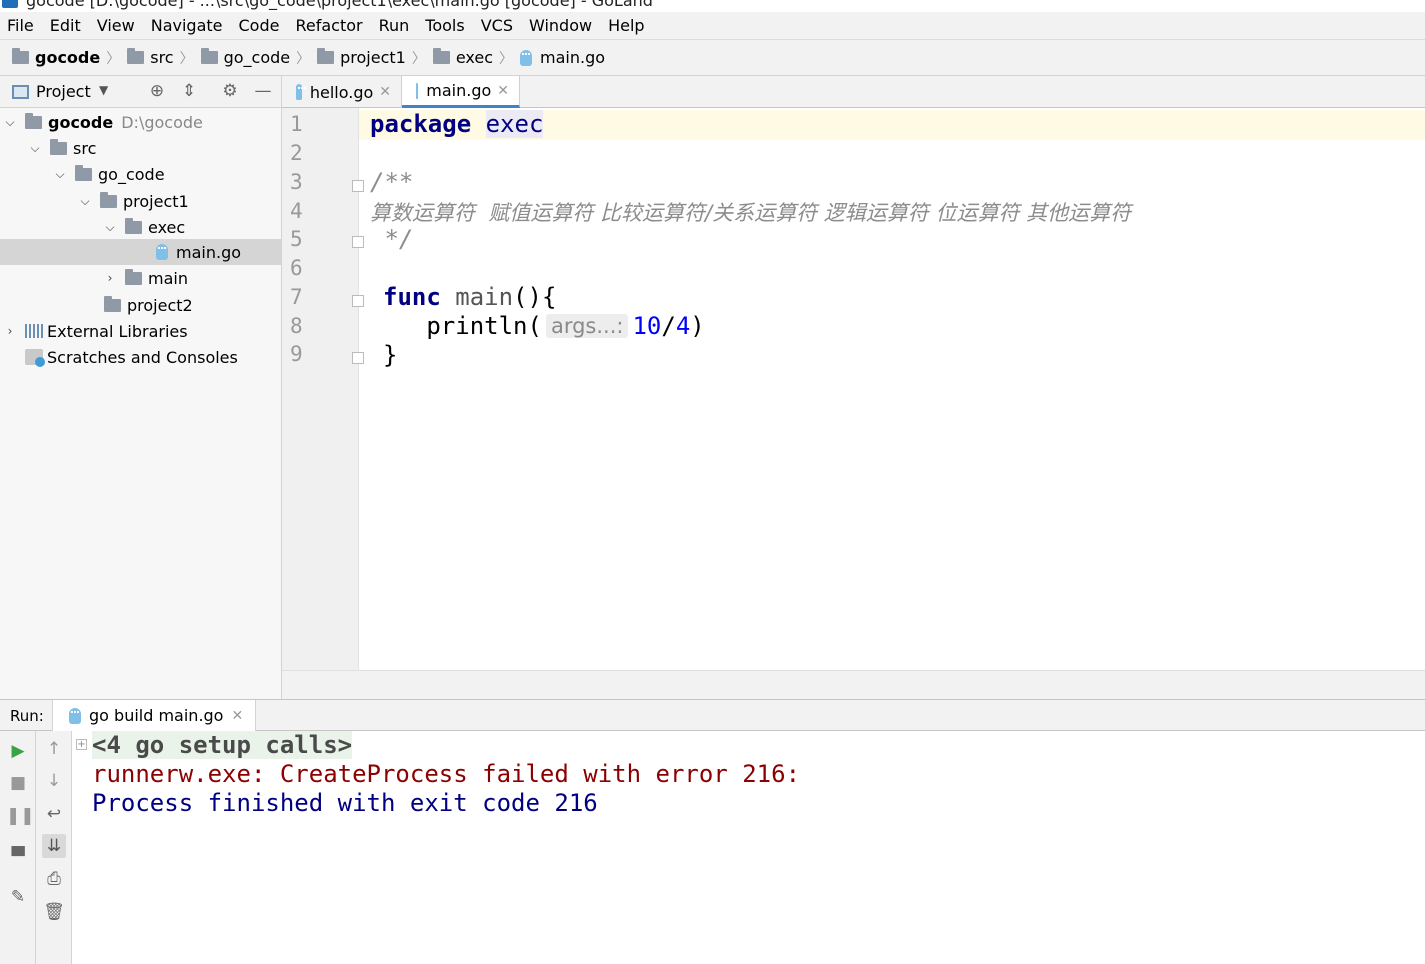  I want to click on tree-item-project1: ⌵ project1, so click(140, 201).